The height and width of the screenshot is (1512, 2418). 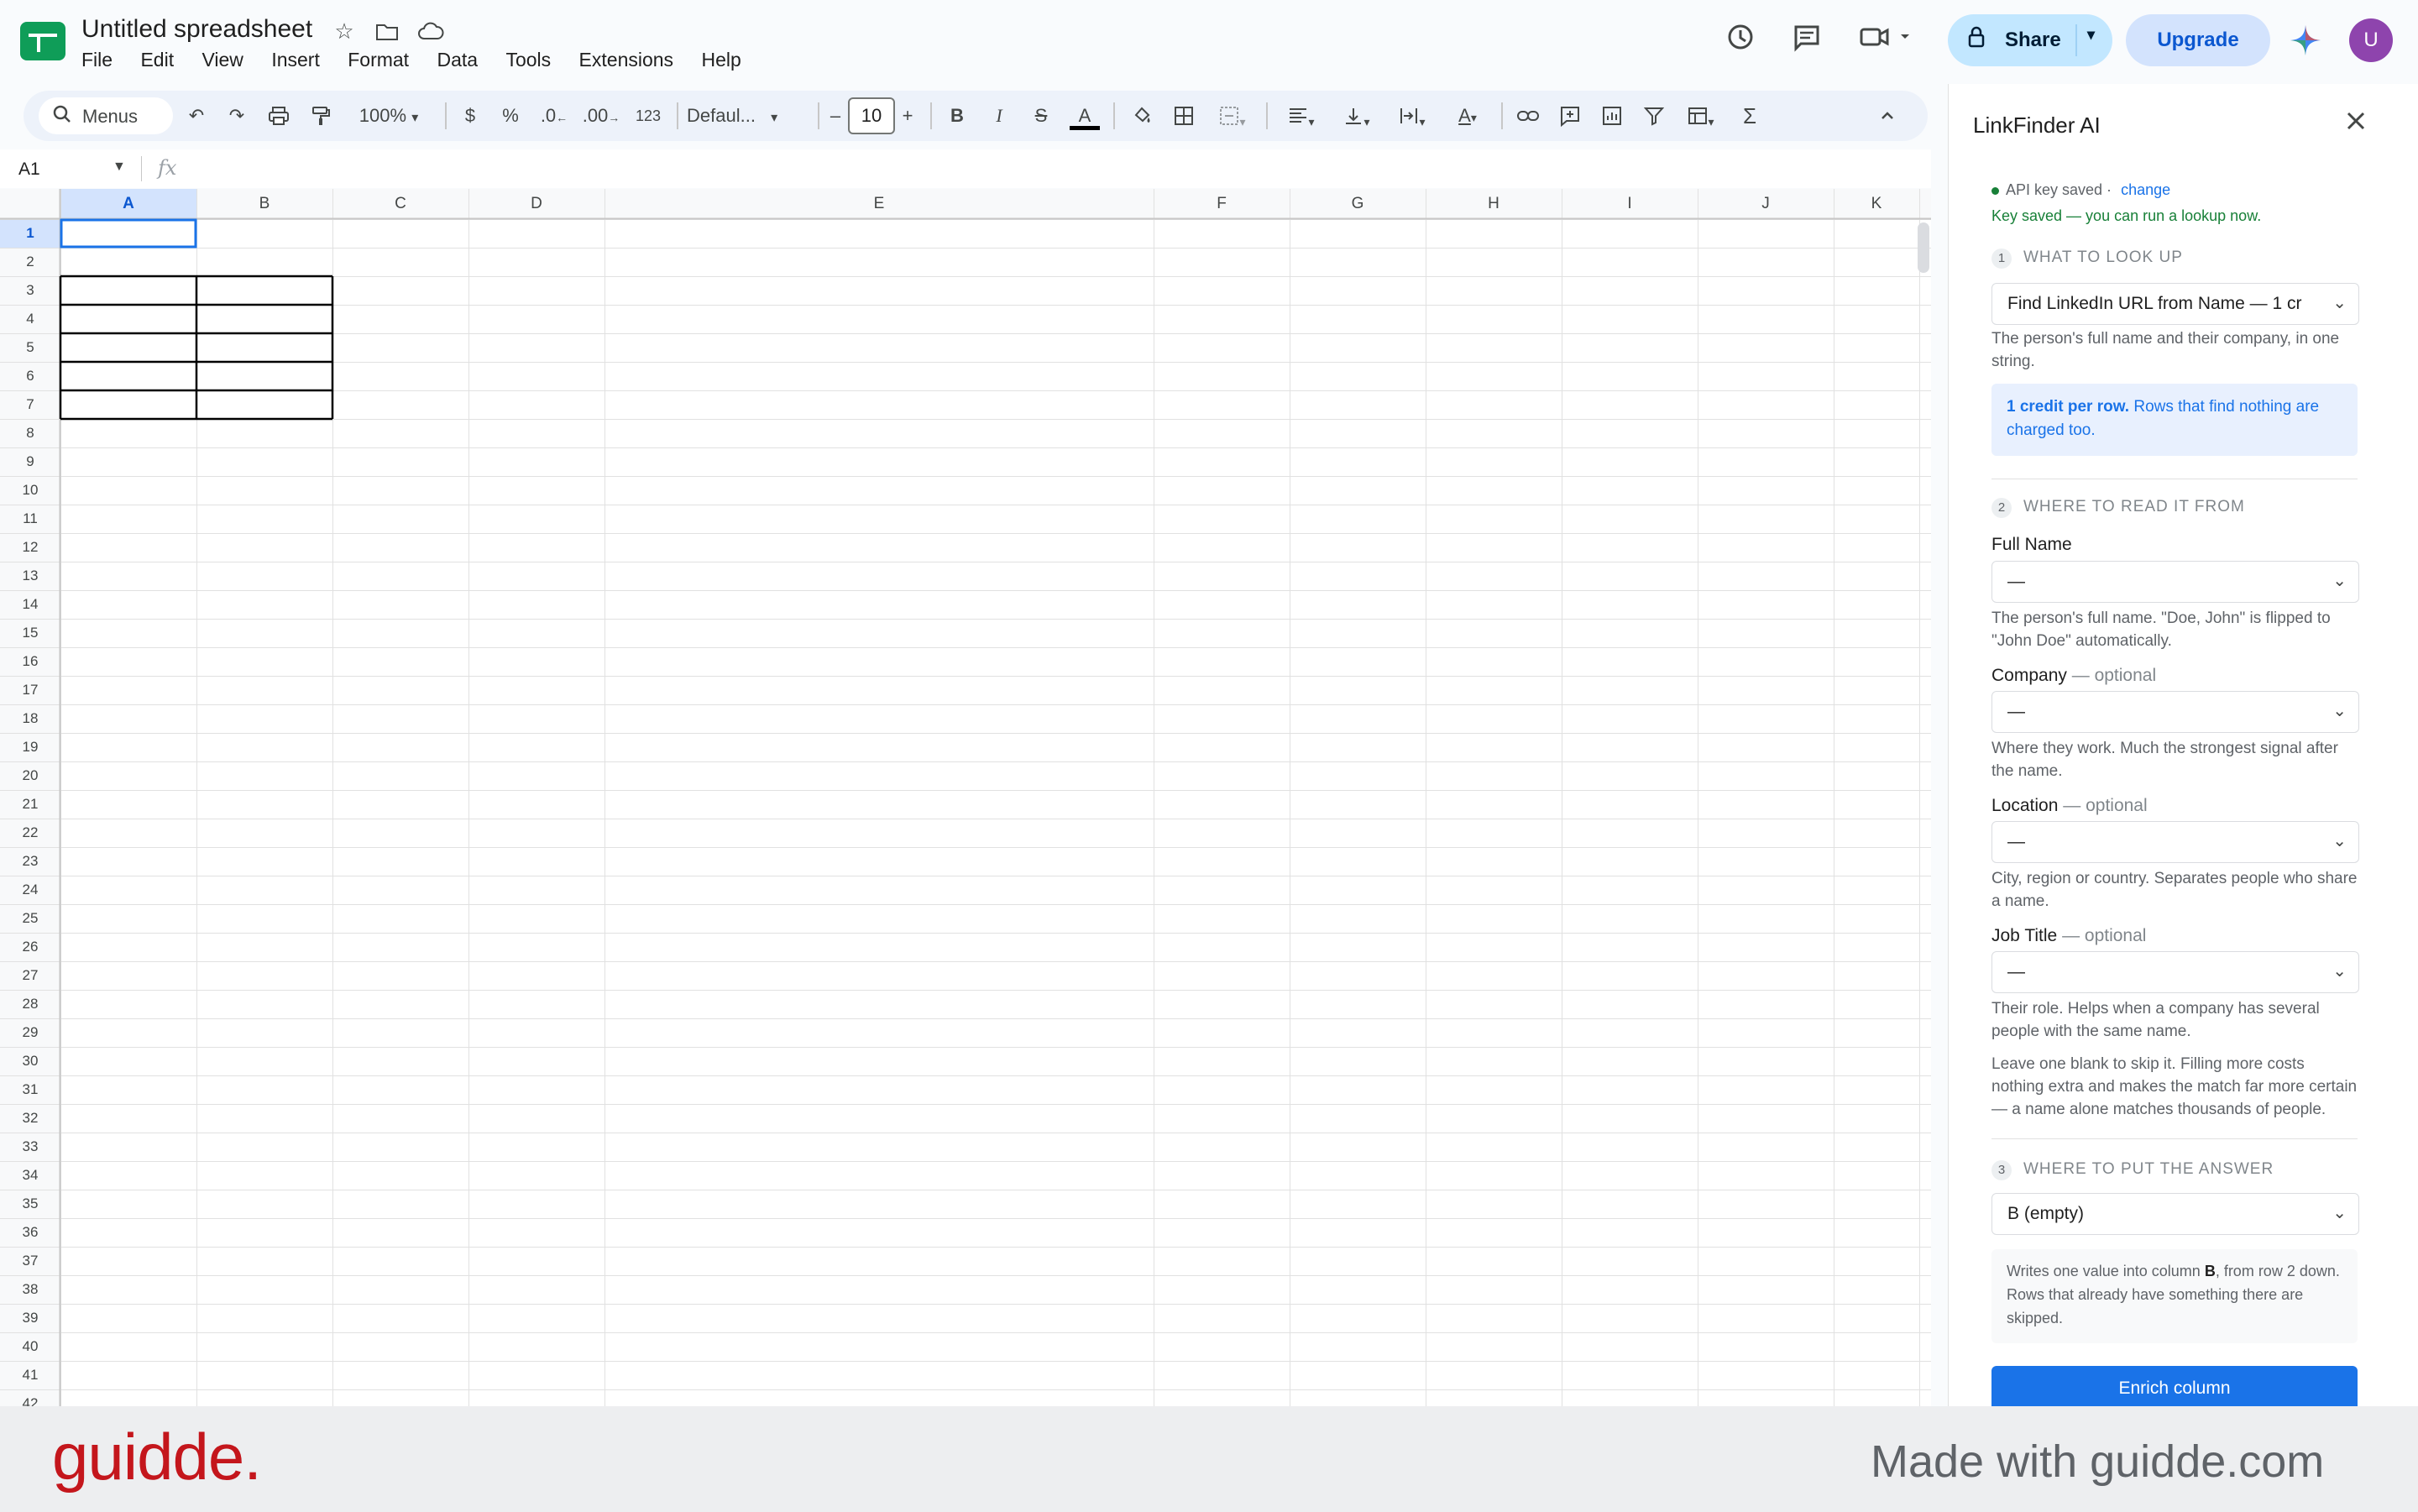 What do you see at coordinates (648, 116) in the screenshot?
I see `more-formats-button: 123` at bounding box center [648, 116].